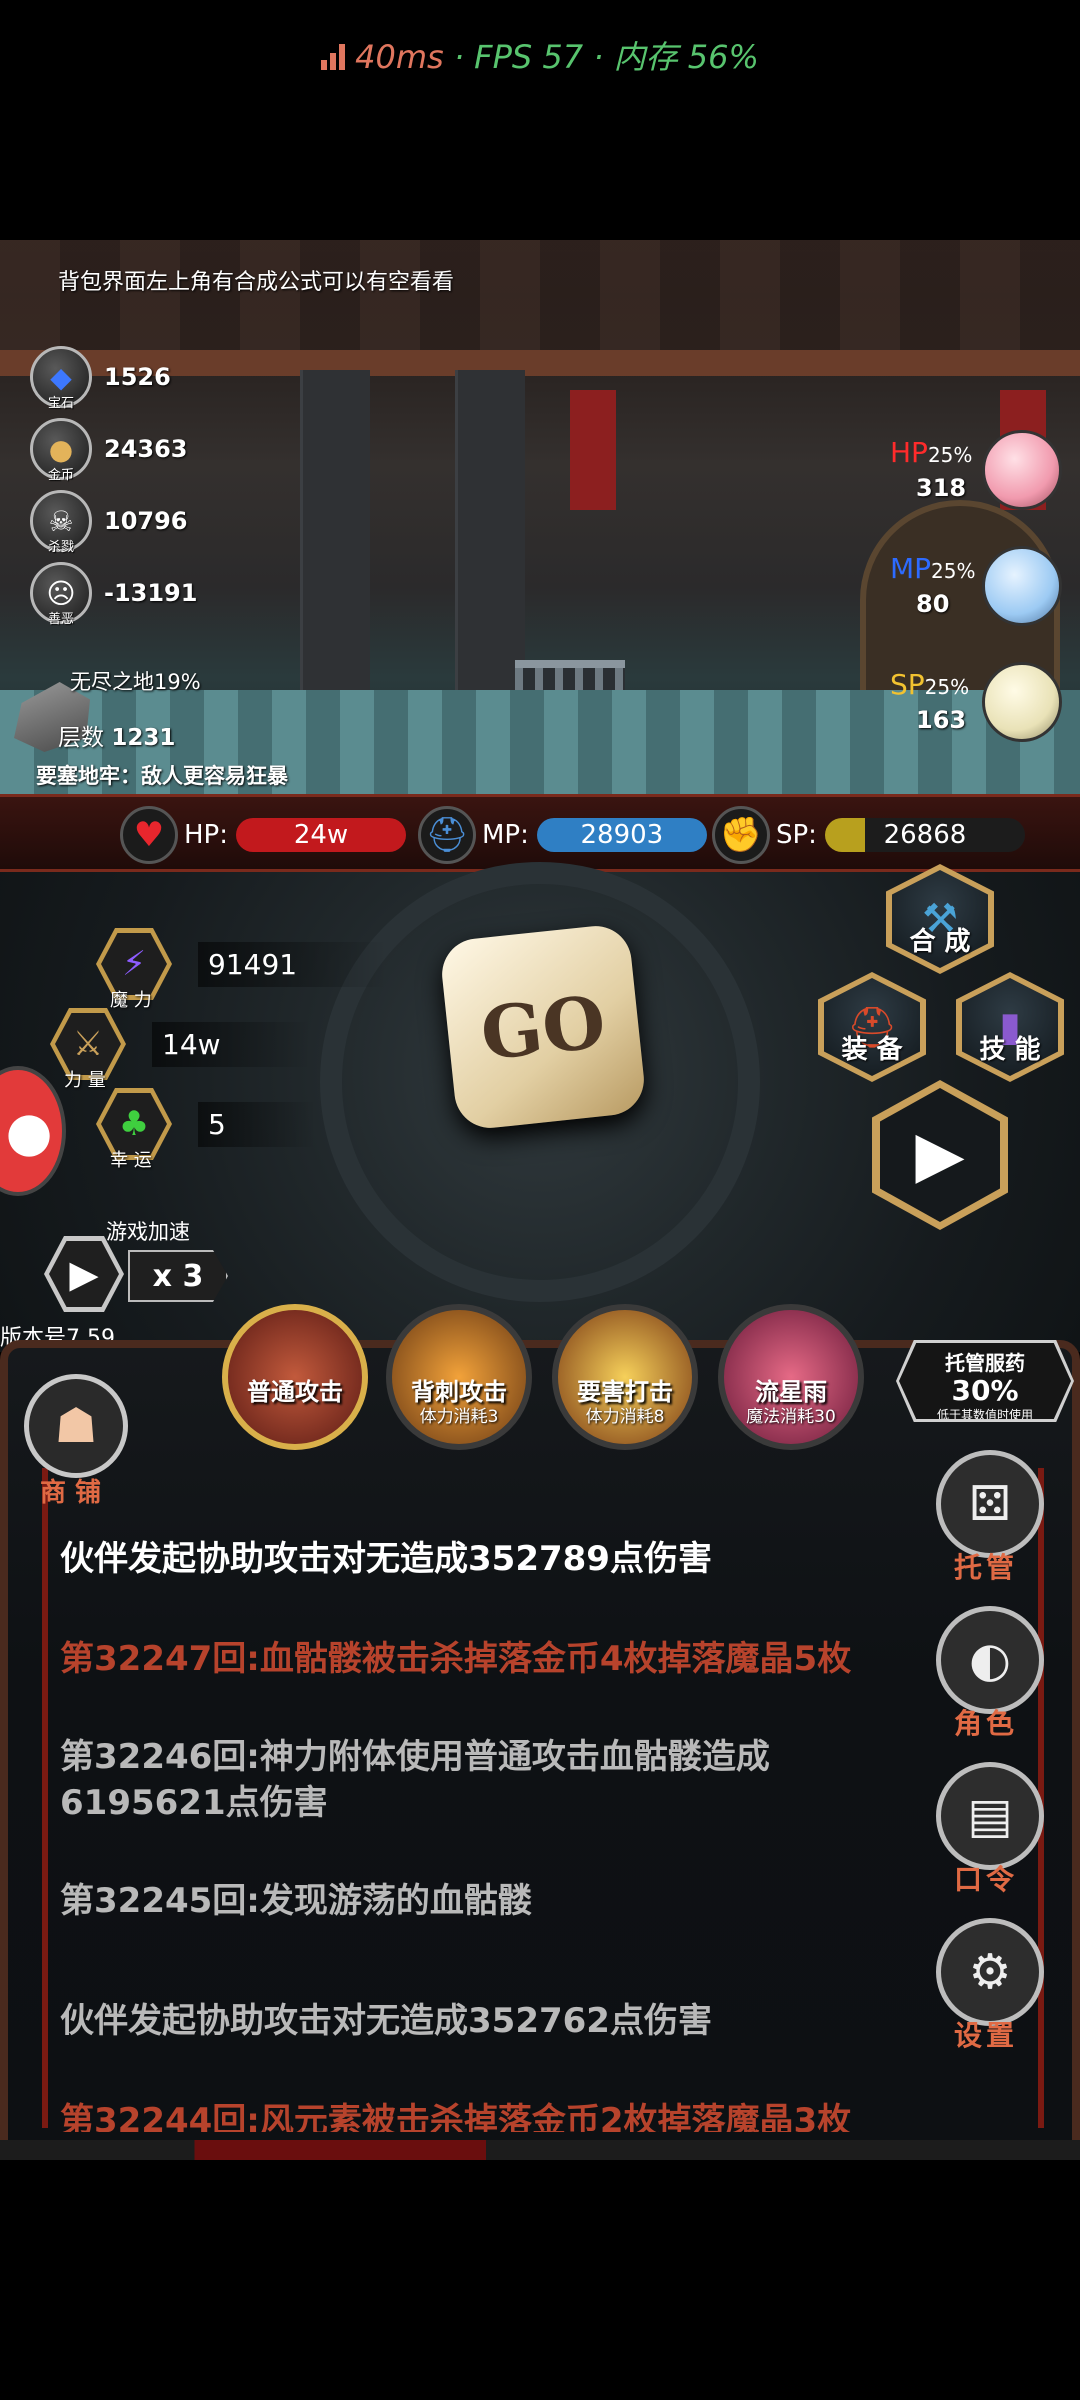 Image resolution: width=1080 pixels, height=2400 pixels. Describe the element at coordinates (180, 1047) in the screenshot. I see `attr-strength: ⚔ 力 量 14w` at that location.